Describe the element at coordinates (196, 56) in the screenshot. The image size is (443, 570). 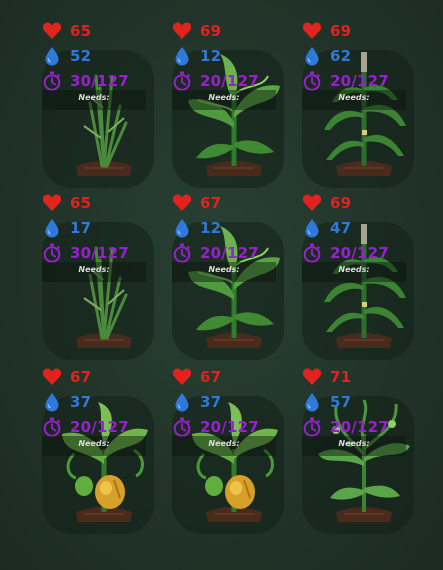
I see `water-stat: 12` at that location.